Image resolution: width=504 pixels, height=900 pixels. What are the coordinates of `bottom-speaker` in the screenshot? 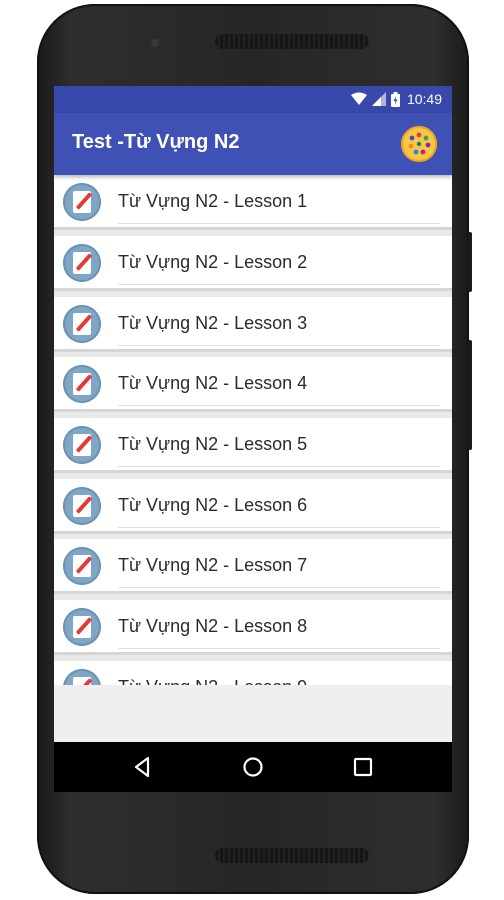 It's located at (292, 855).